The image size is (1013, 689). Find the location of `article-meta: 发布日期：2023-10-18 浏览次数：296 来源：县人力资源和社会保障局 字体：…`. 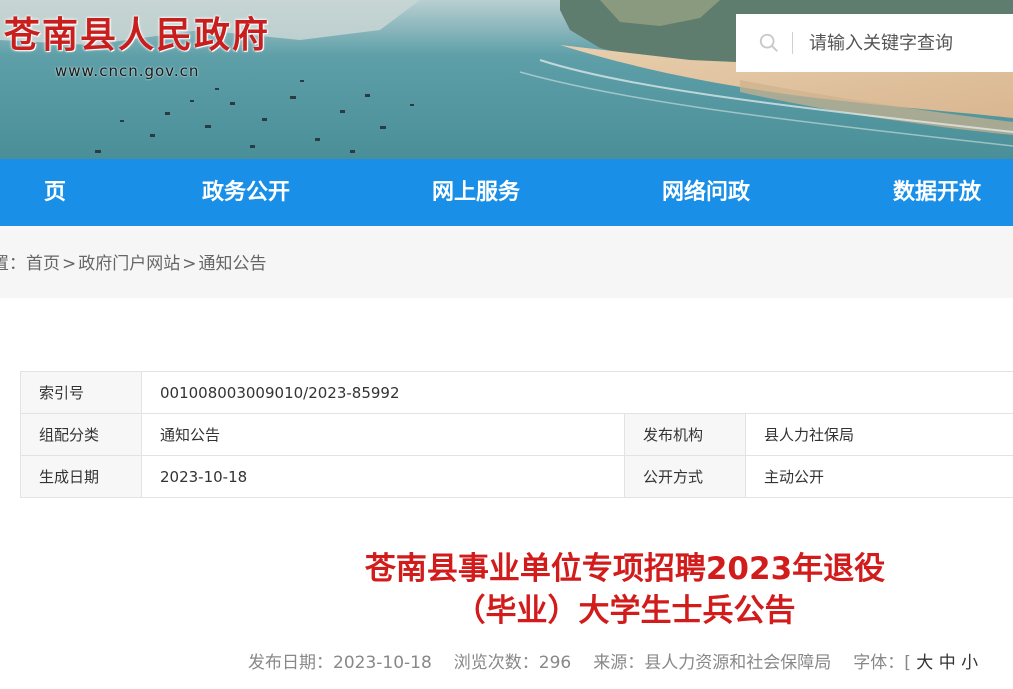

article-meta: 发布日期：2023-10-18 浏览次数：296 来源：县人力资源和社会保障局 字体：… is located at coordinates (613, 660).